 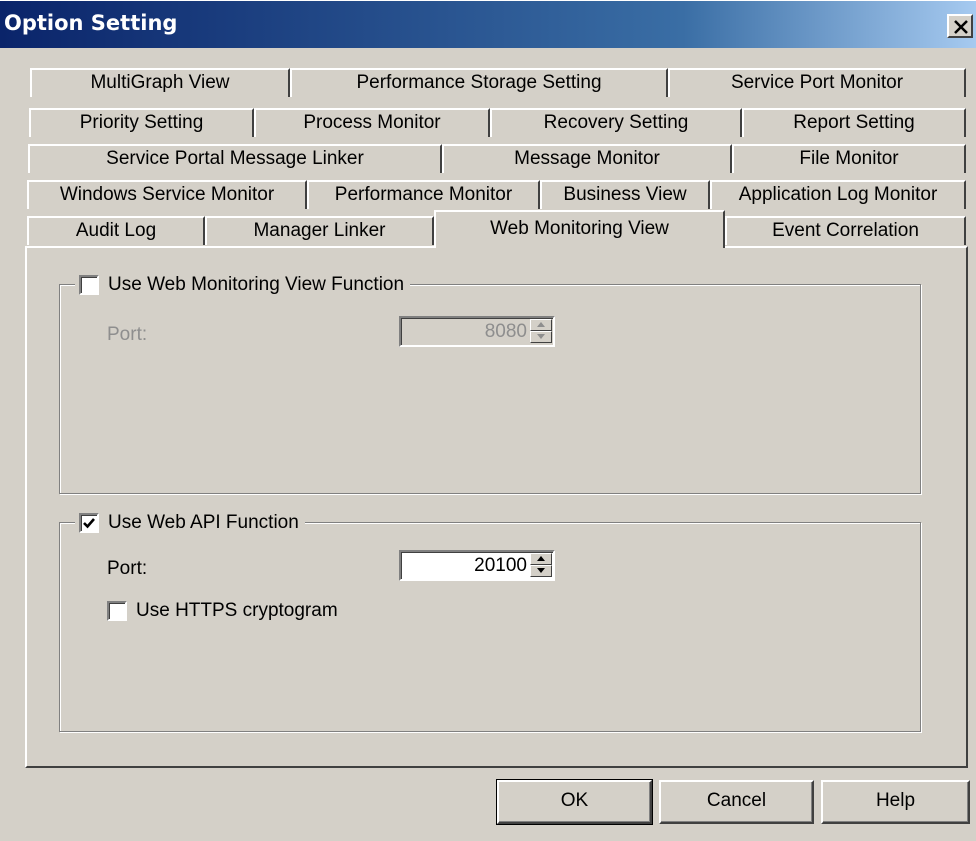 I want to click on use-web-monitoring-view-checkbox, so click(x=89, y=285).